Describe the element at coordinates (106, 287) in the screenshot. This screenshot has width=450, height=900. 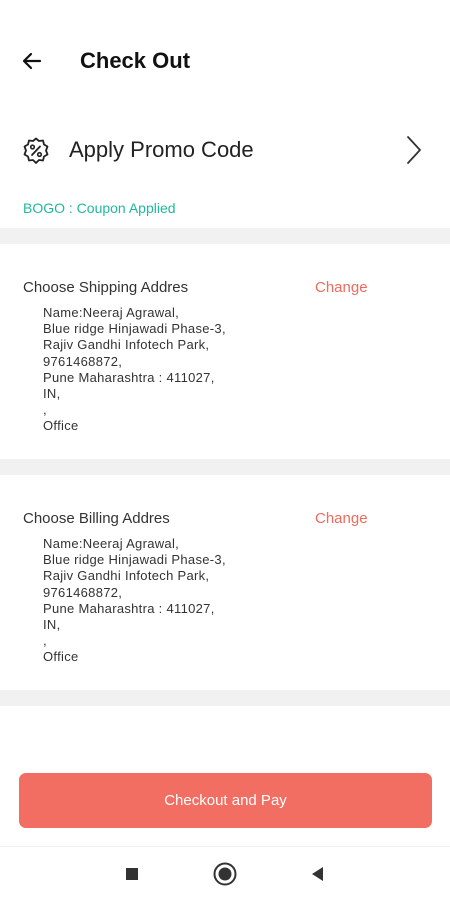
I see `shipping-address-title: Choose Shipping Addres` at that location.